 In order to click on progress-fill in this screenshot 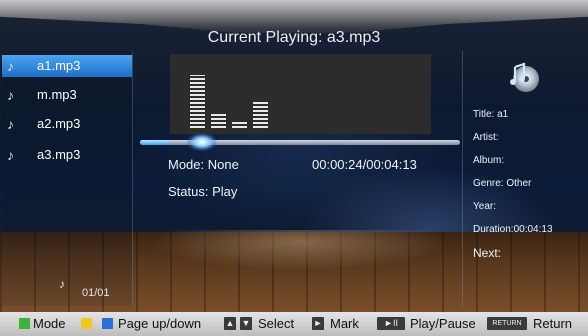, I will do `click(155, 142)`.